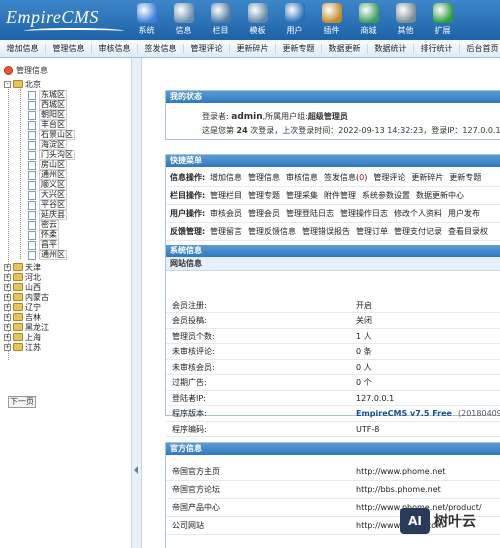 This screenshot has height=548, width=500. Describe the element at coordinates (242, 130) in the screenshot. I see `status-login-count: 24` at that location.